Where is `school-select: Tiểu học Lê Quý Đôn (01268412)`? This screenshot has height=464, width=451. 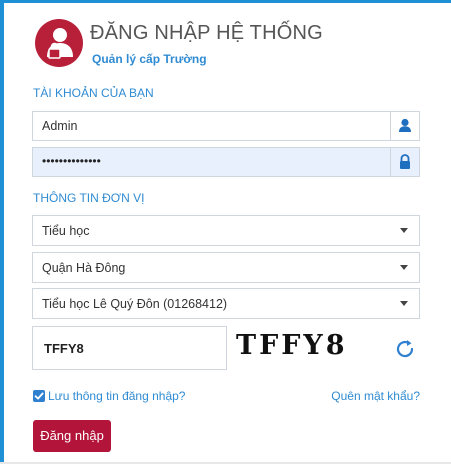 school-select: Tiểu học Lê Quý Đôn (01268412) is located at coordinates (226, 303).